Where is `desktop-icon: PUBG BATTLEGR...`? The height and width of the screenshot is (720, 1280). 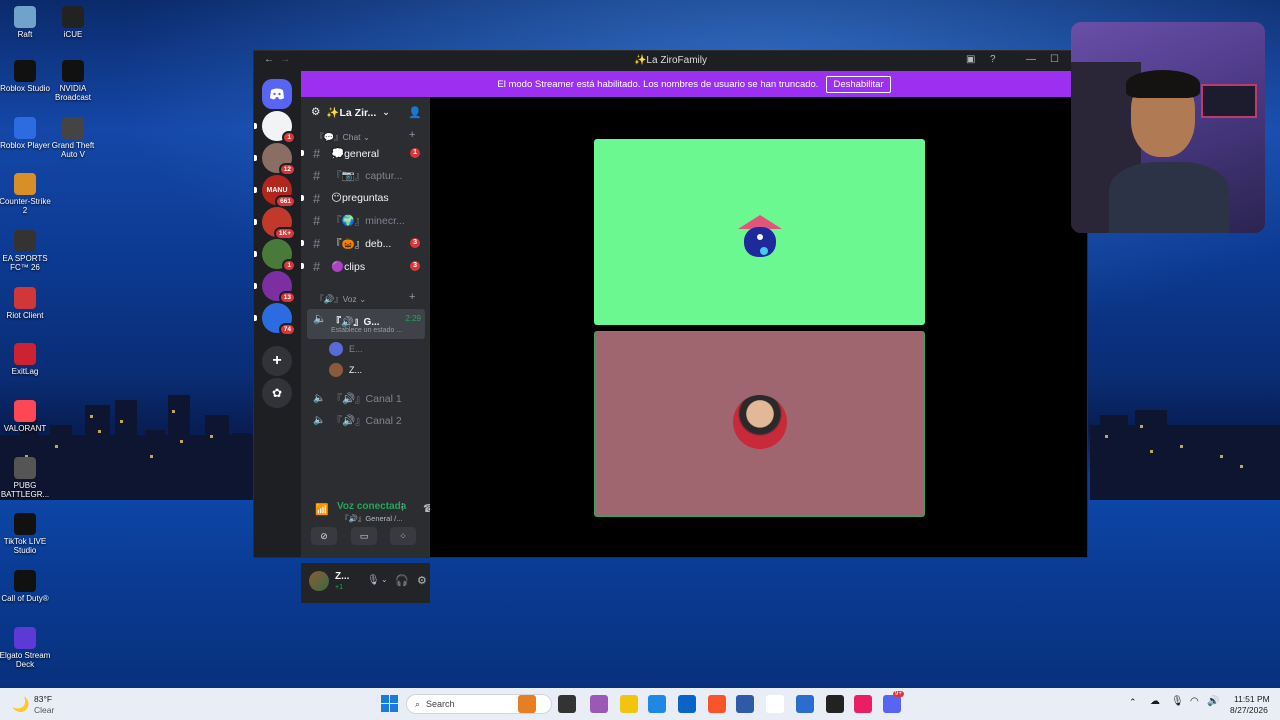 desktop-icon: PUBG BATTLEGR... is located at coordinates (26, 478).